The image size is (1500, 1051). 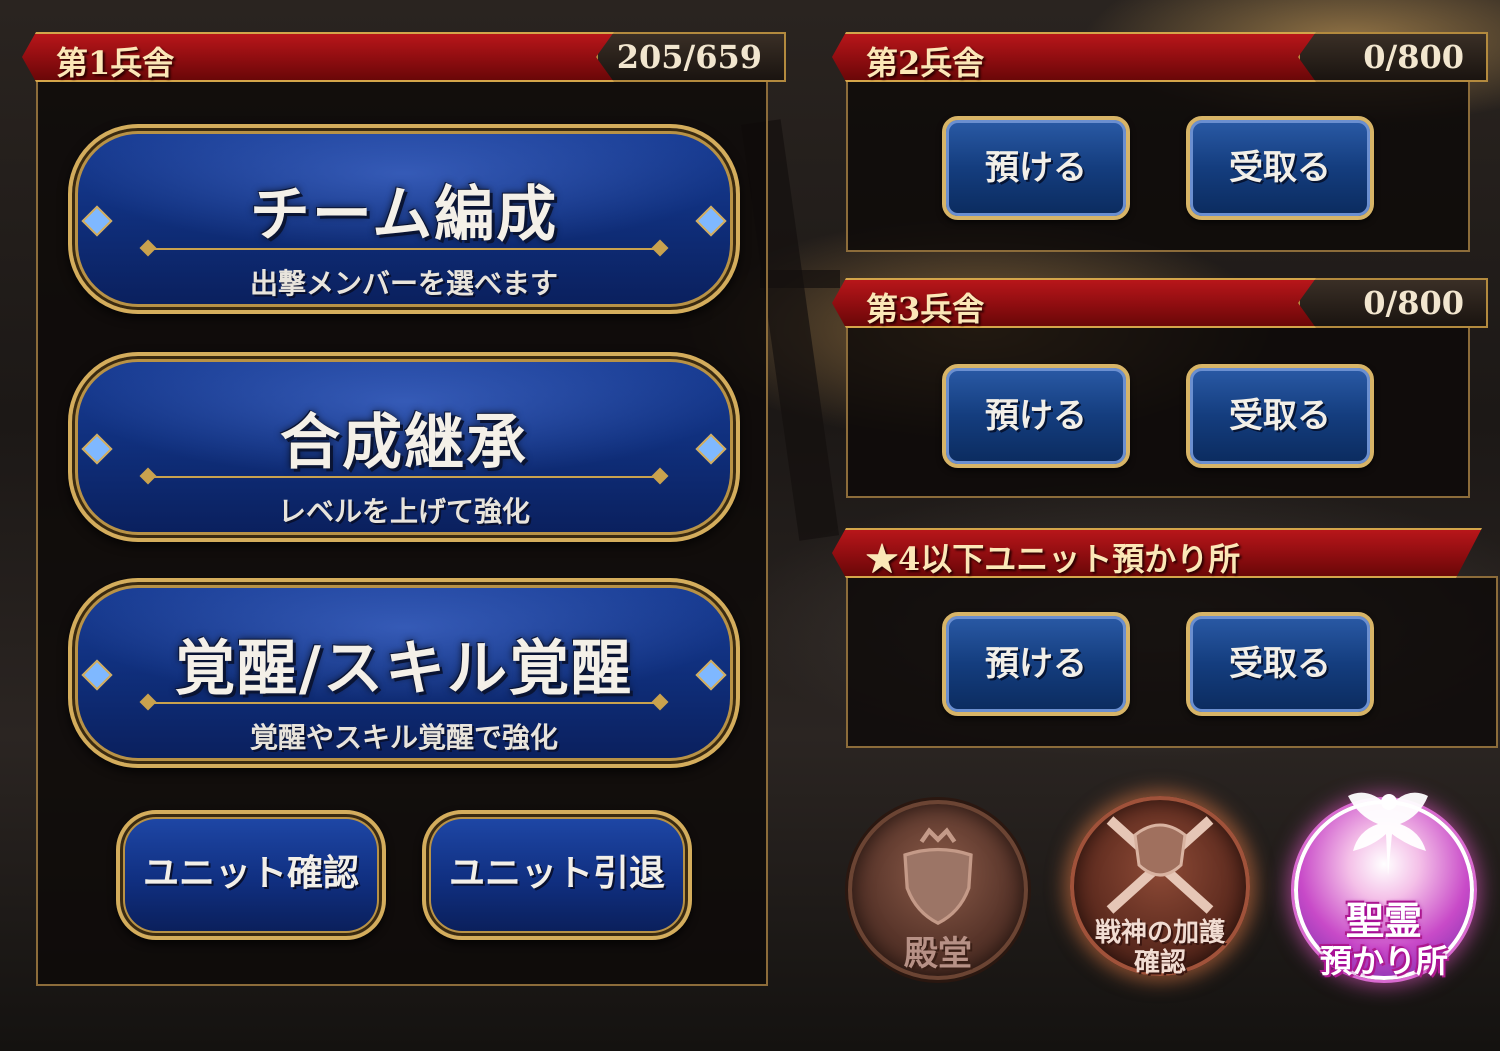 What do you see at coordinates (404, 669) in the screenshot?
I see `awaken-title: 覚醒/スキル覚醒` at bounding box center [404, 669].